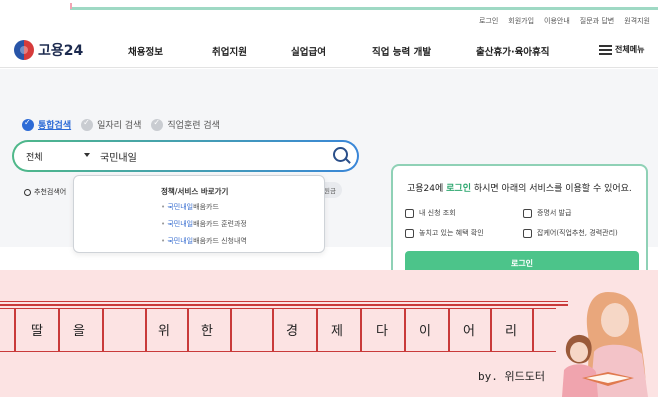 This screenshot has width=658, height=397. I want to click on title-pre: 고용24에, so click(427, 189).